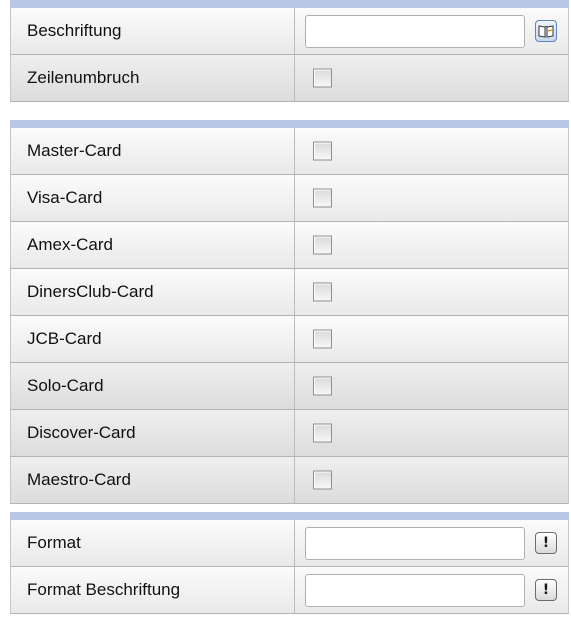  Describe the element at coordinates (152, 386) in the screenshot. I see `card-label-cell: Solo-Card` at that location.